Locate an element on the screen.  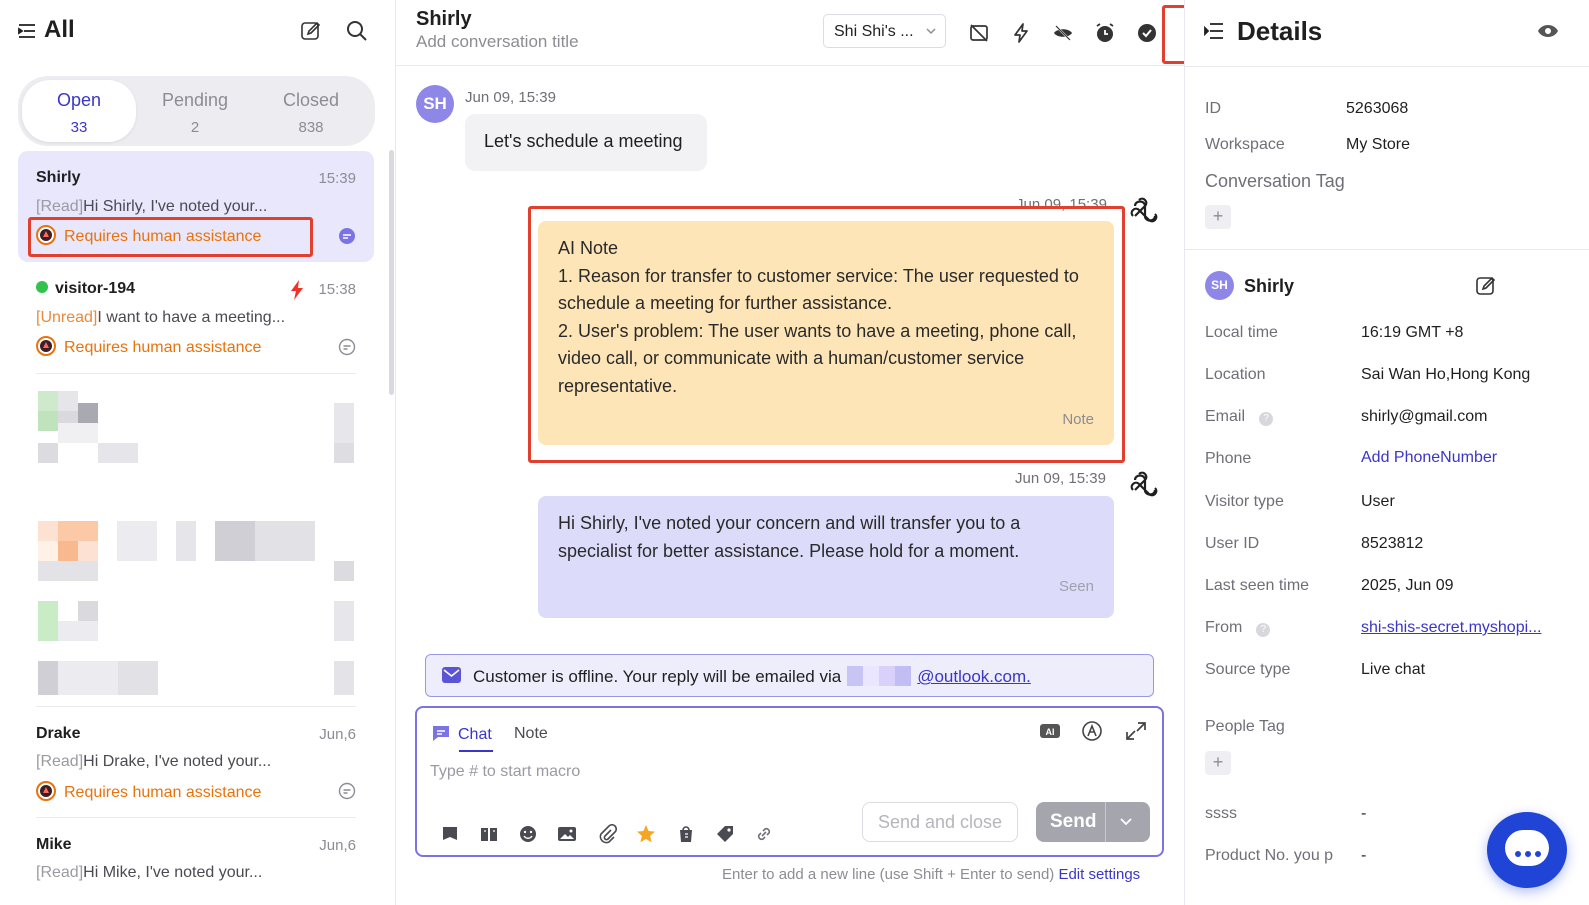
edit-settings-link: Edit settings is located at coordinates (1099, 874).